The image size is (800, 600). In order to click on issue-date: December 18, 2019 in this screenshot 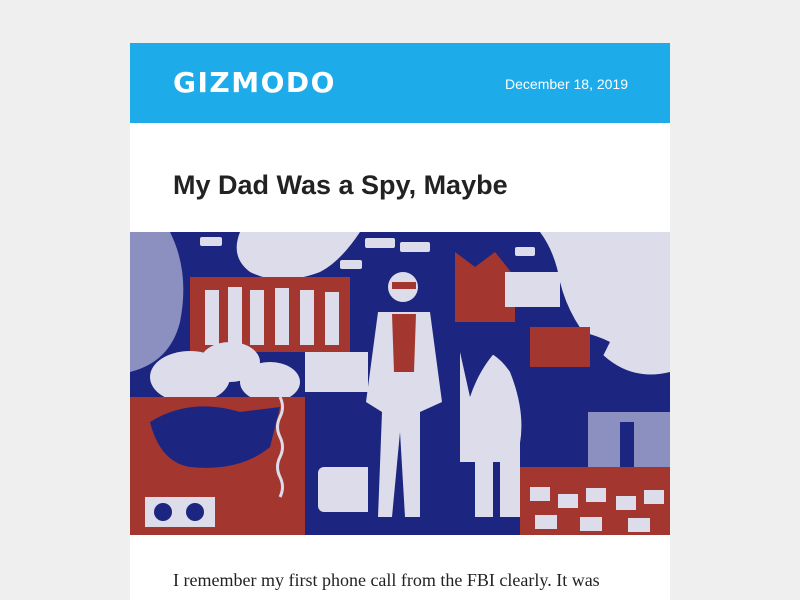, I will do `click(566, 84)`.